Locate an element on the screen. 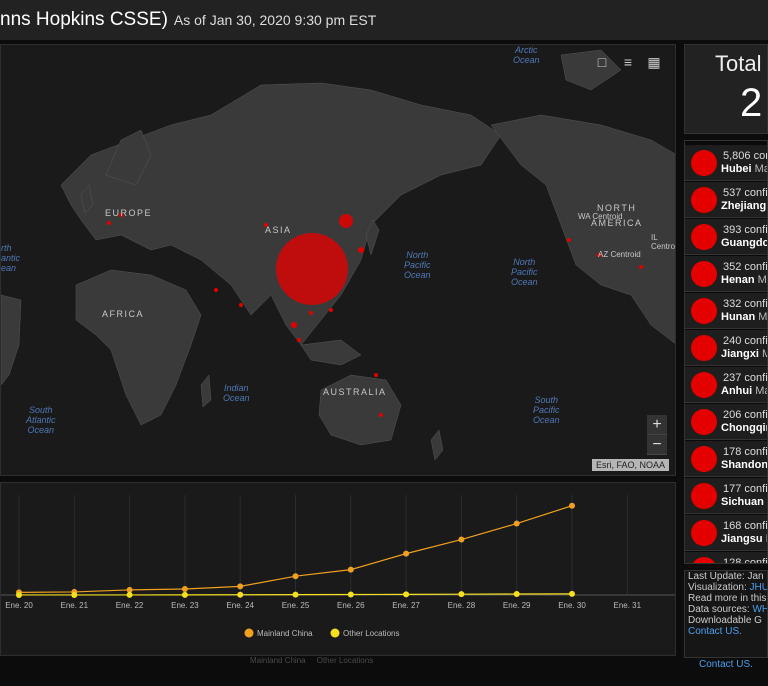 This screenshot has height=686, width=768. list-icon: ≡ is located at coordinates (628, 62).